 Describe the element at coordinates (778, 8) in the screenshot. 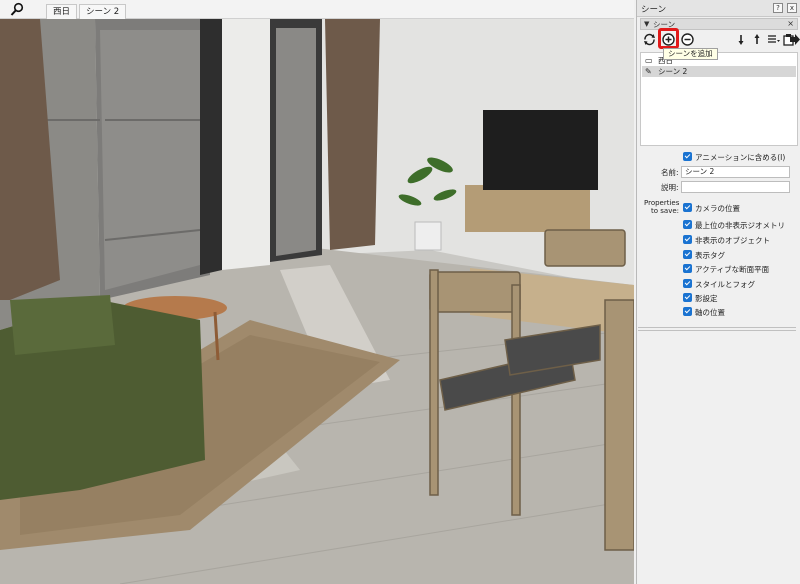

I see `panel-pin-button: ?` at that location.